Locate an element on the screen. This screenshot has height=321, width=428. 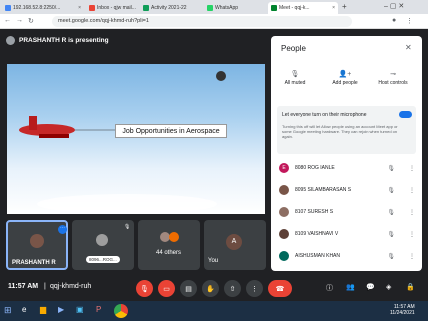
participant-row: 8107 SURESH S 🎙 ⋮ is located at coordinates (347, 212).